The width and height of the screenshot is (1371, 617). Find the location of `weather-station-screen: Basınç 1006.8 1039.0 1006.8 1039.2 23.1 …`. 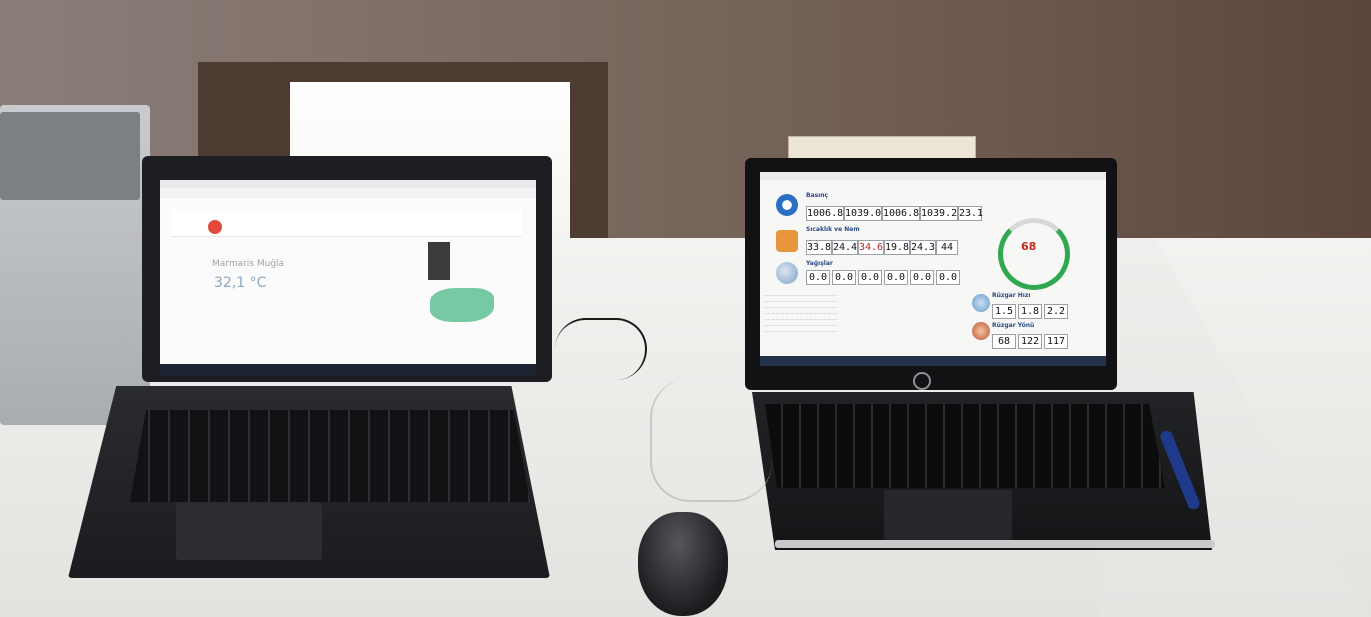

weather-station-screen: Basınç 1006.8 1039.0 1006.8 1039.2 23.1 … is located at coordinates (933, 269).